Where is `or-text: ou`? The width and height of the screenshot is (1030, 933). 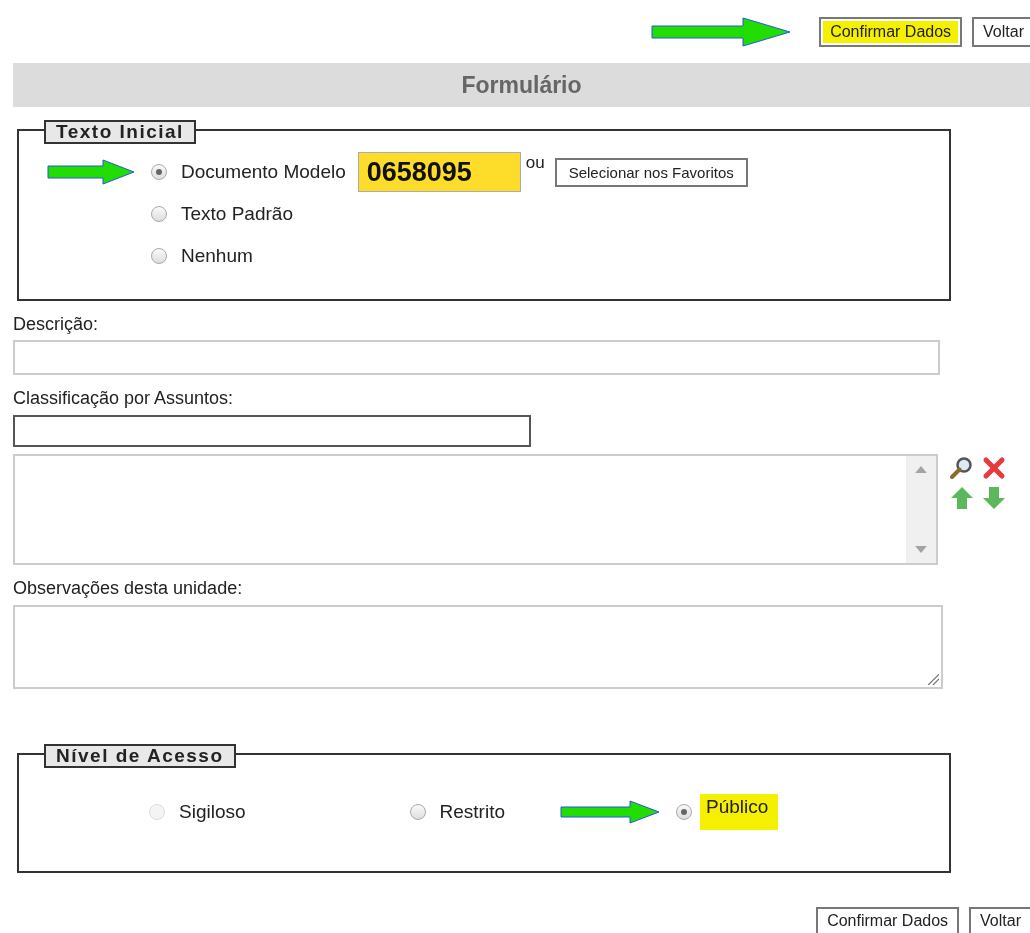 or-text: ou is located at coordinates (535, 163).